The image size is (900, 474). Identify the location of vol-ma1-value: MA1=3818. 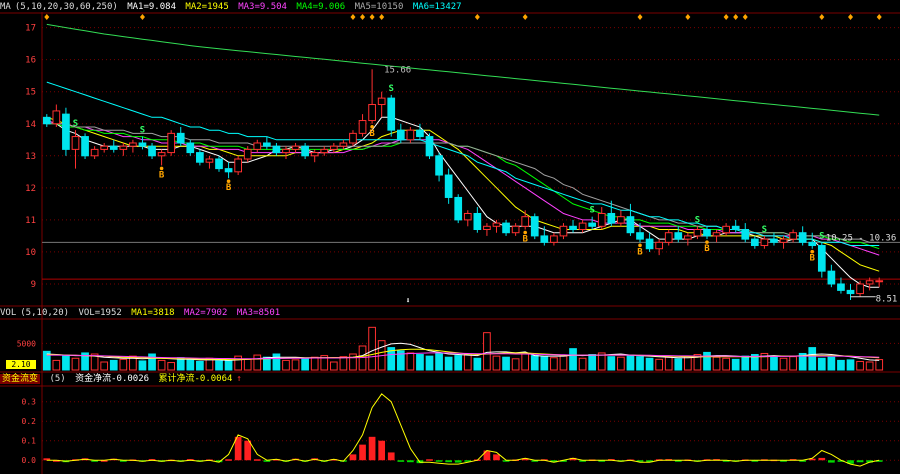
(153, 313).